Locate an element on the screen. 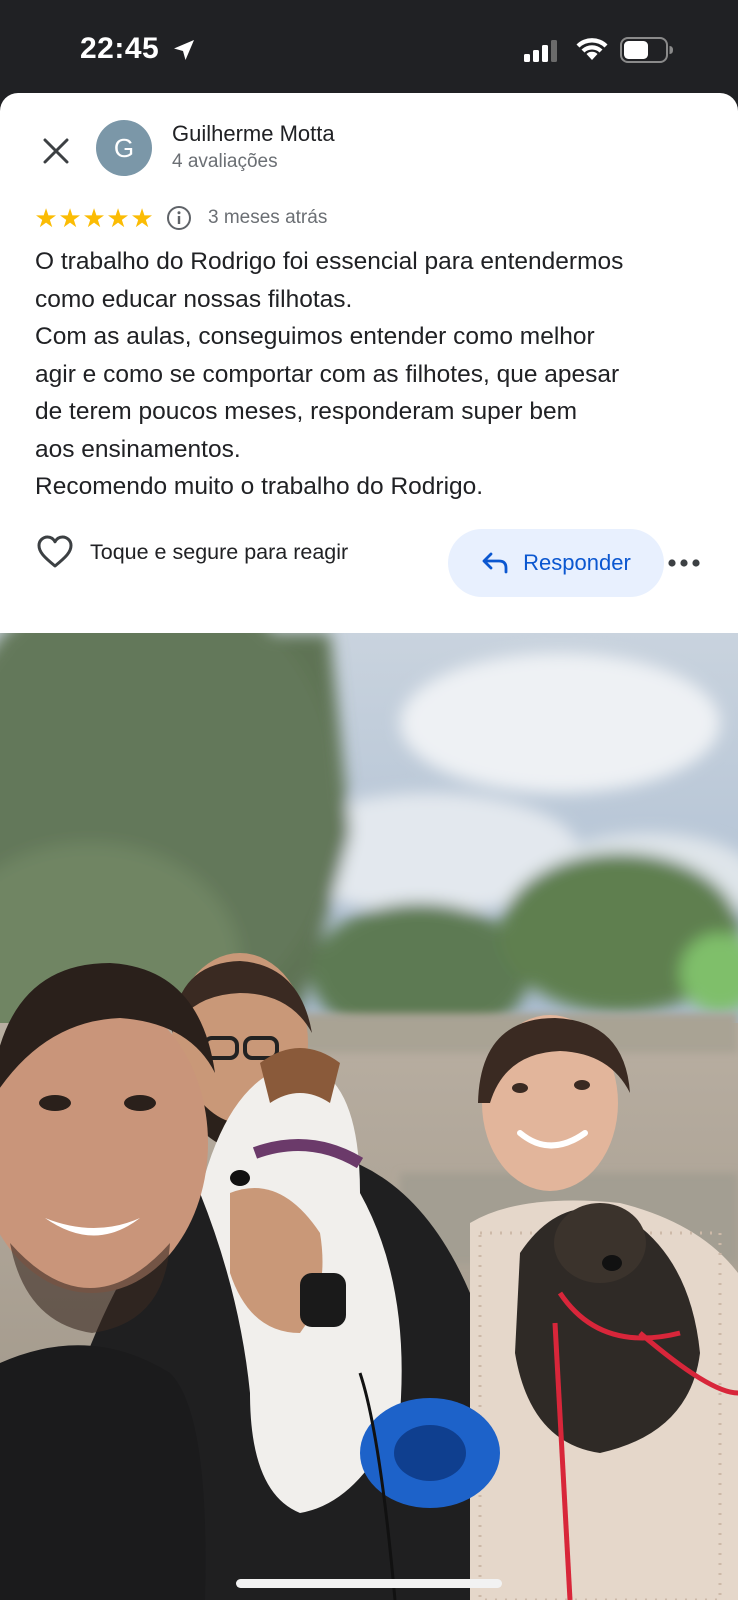 The image size is (738, 1600). reply-label: Responder is located at coordinates (577, 562).